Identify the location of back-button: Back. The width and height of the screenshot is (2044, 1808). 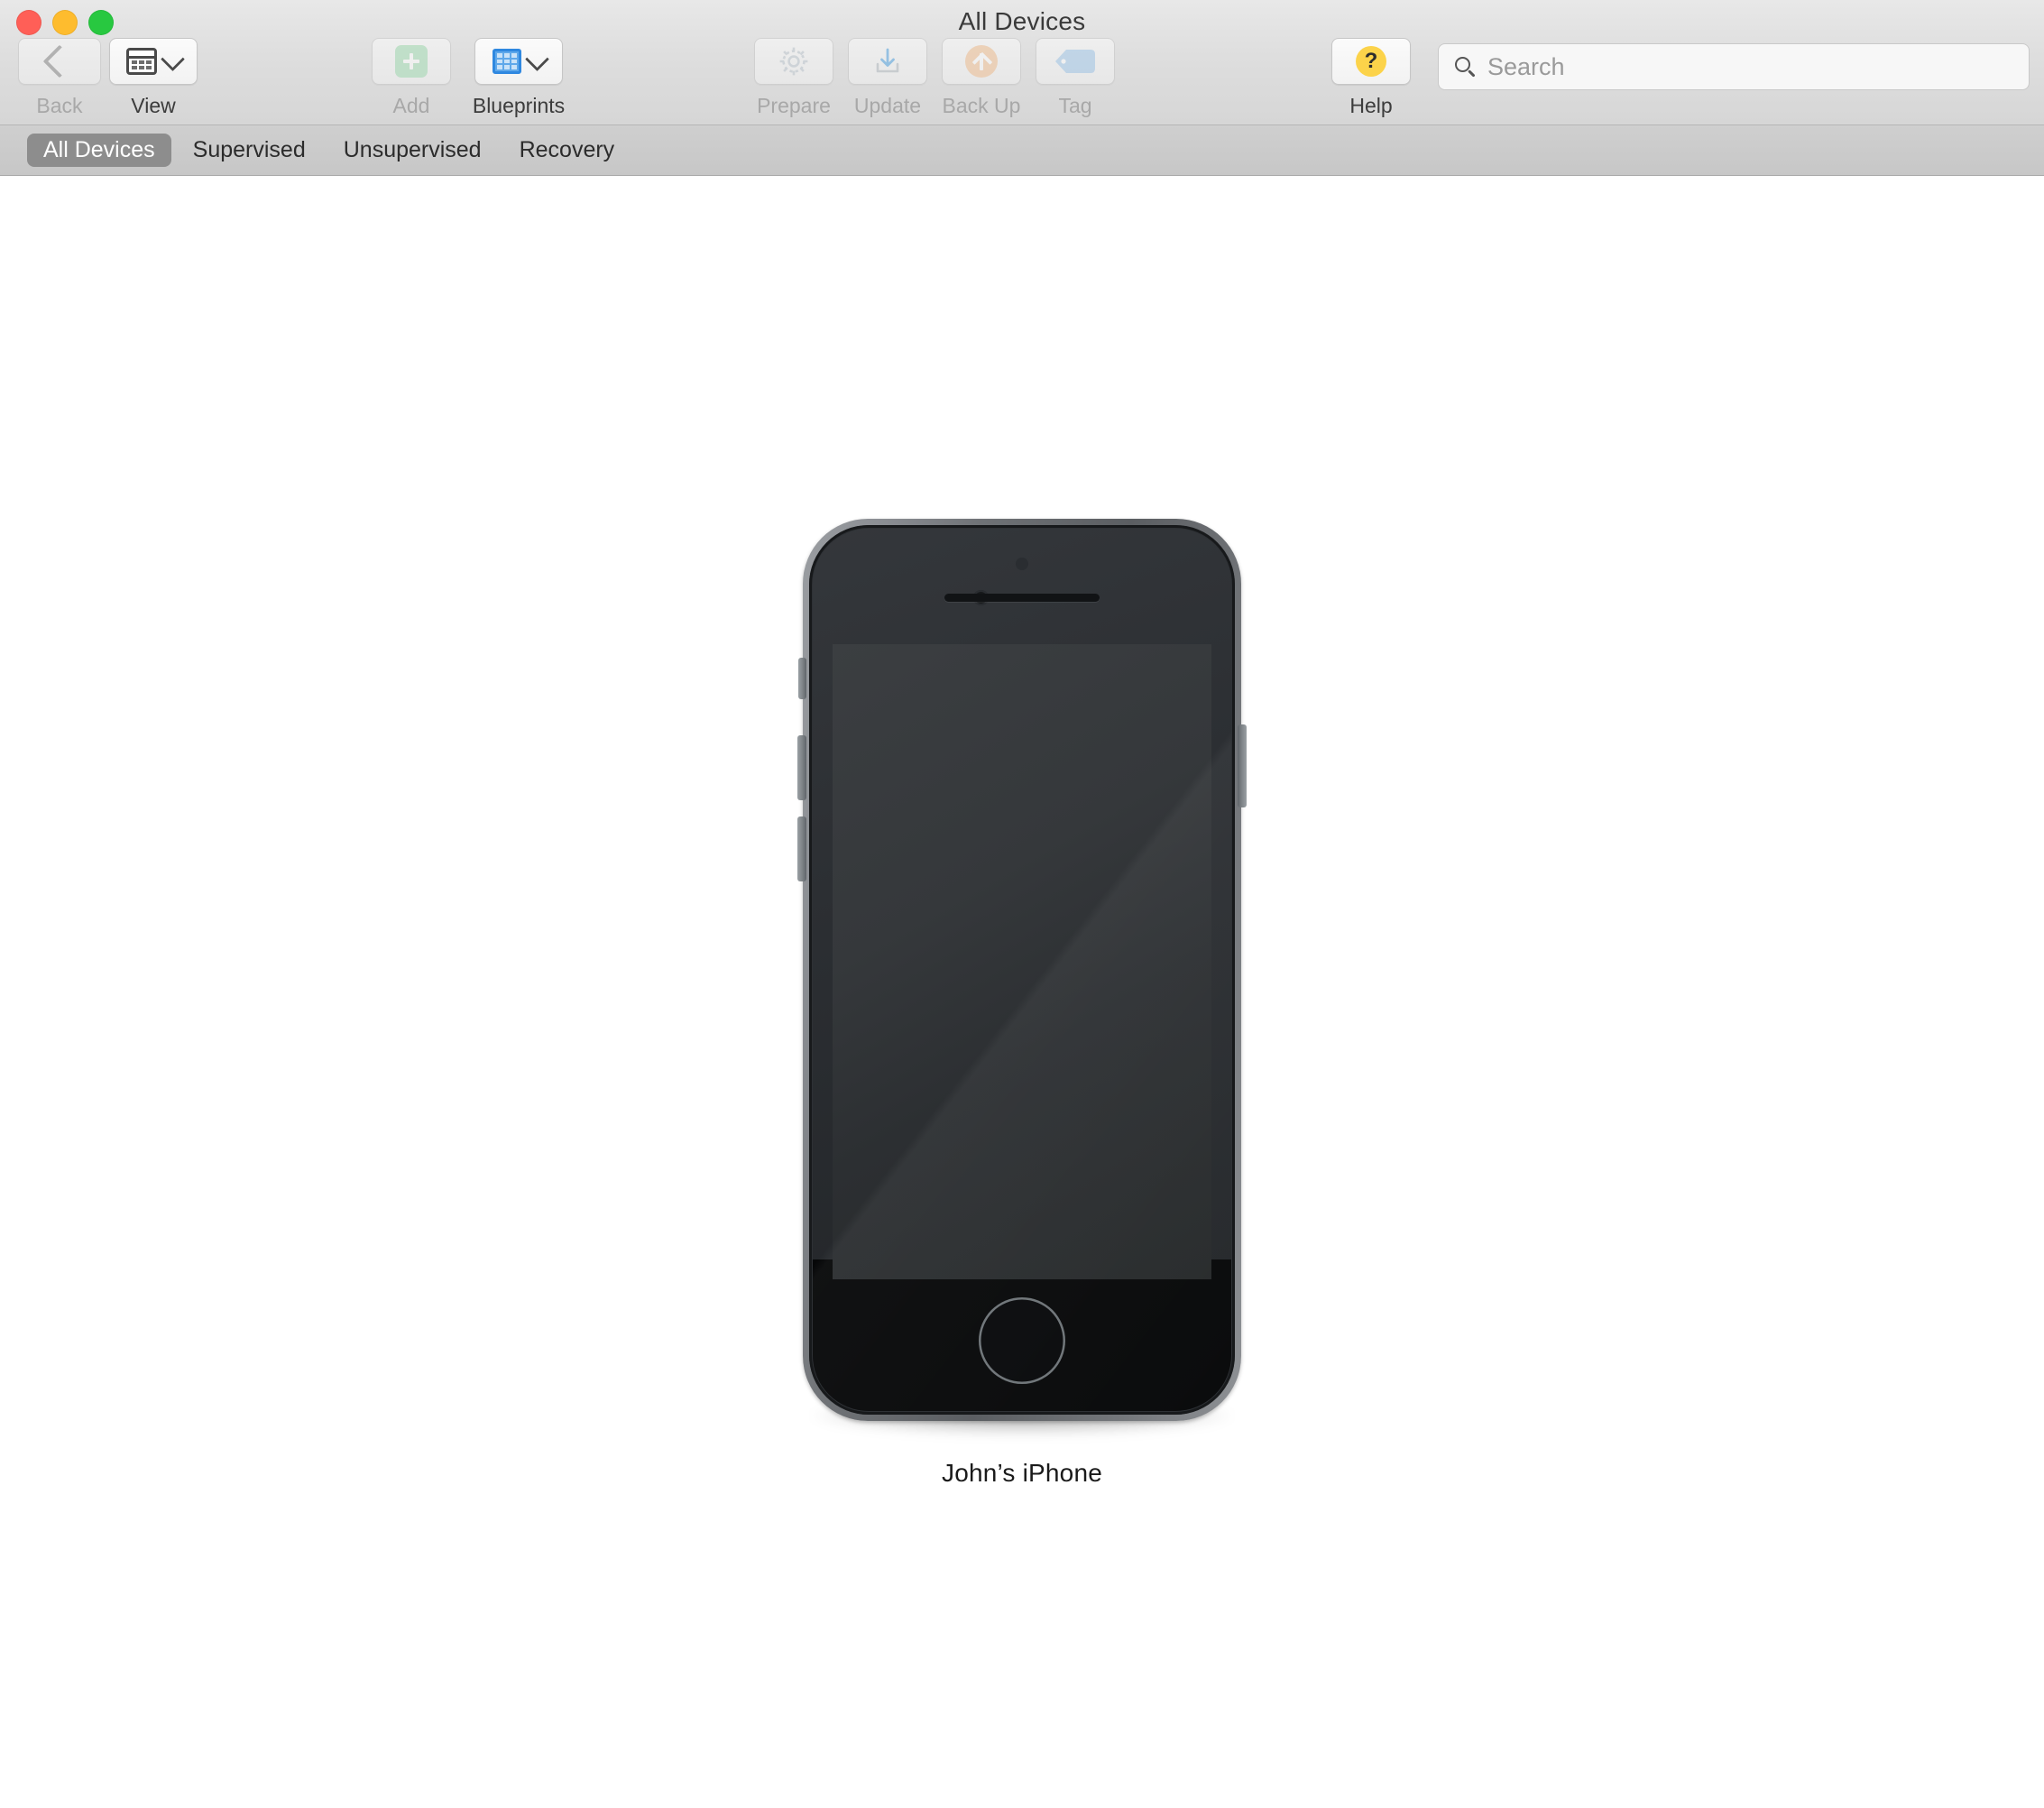
(60, 78).